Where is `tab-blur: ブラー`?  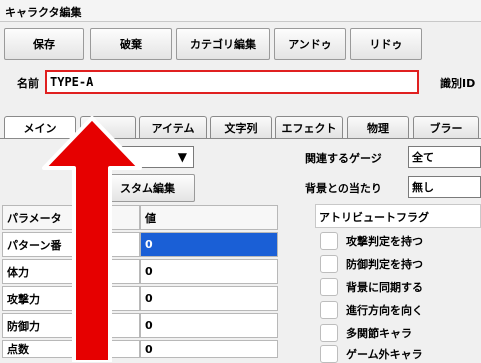 tab-blur: ブラー is located at coordinates (446, 127).